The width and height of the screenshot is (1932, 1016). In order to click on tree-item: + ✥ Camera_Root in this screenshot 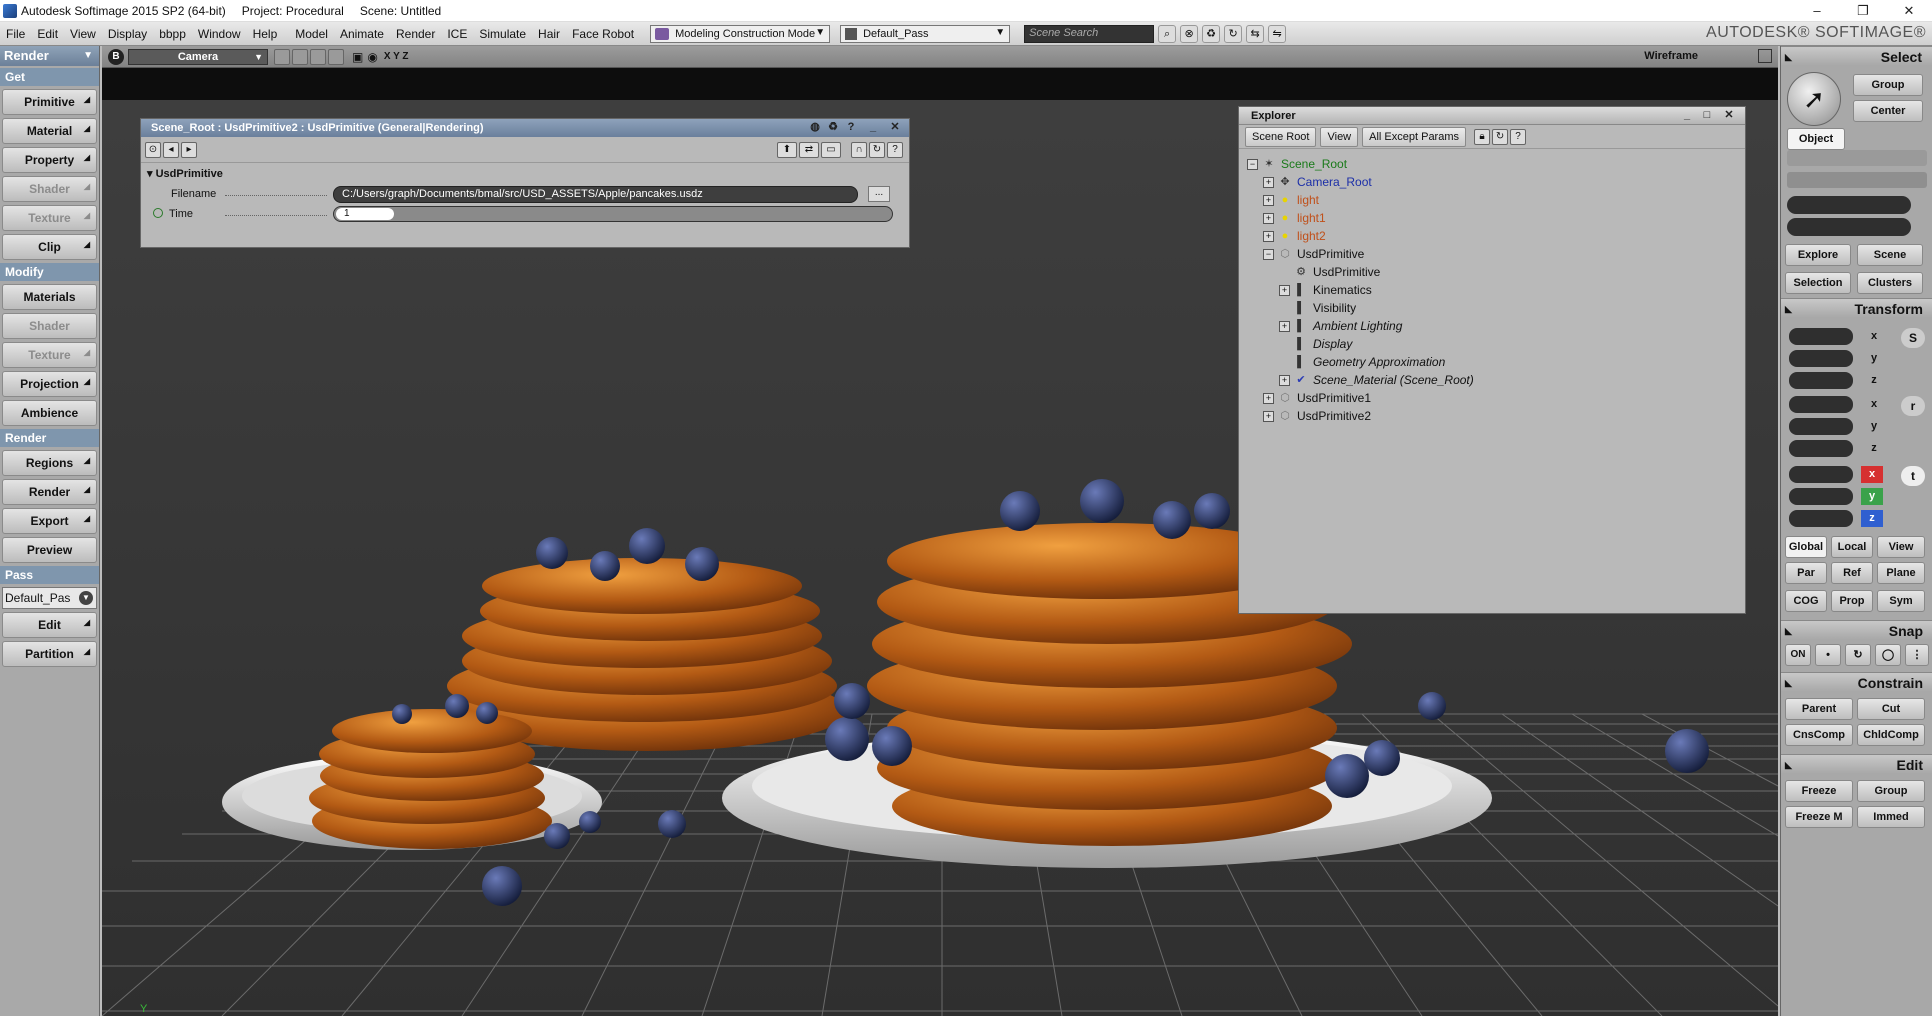, I will do `click(1317, 182)`.